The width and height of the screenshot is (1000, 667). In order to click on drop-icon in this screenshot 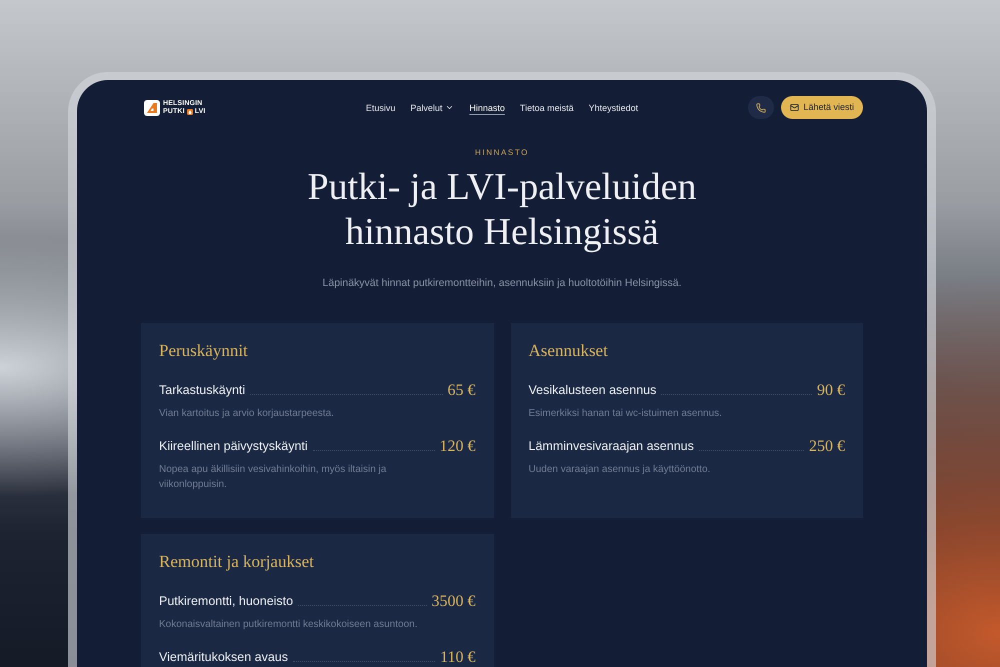, I will do `click(189, 111)`.